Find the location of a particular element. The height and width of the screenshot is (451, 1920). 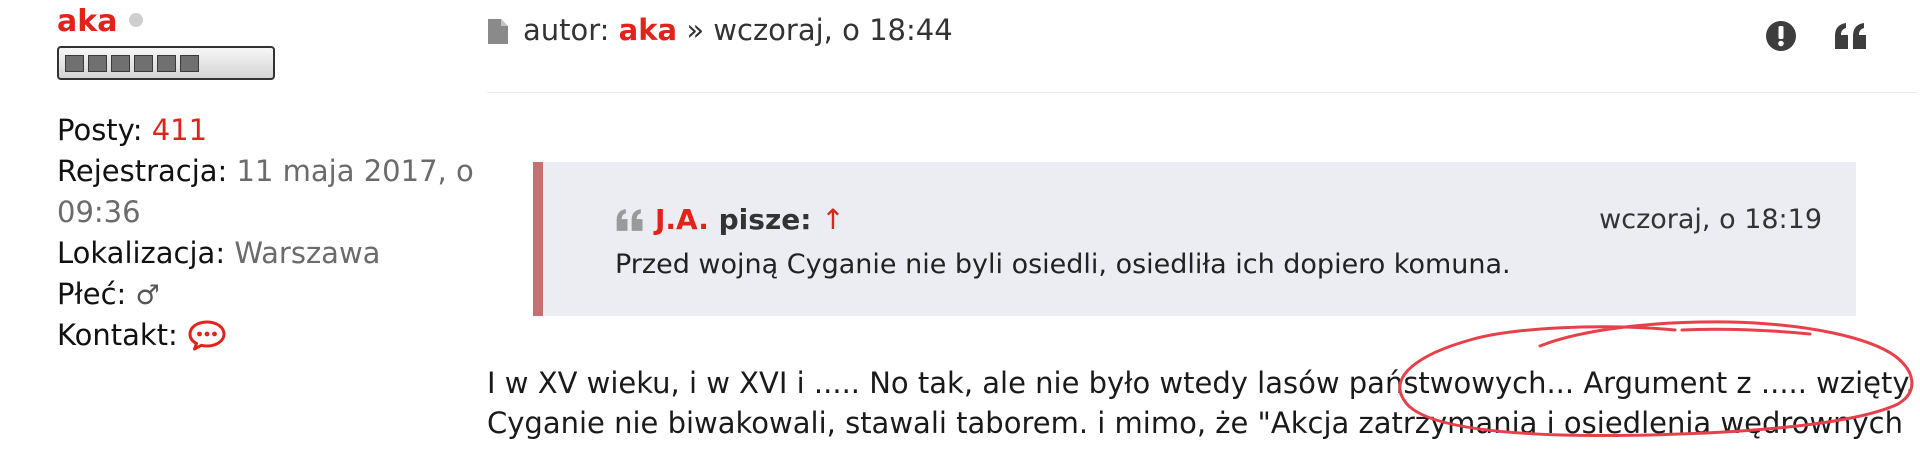

registration-field: Rejestracja: 11 maja 2017, o is located at coordinates (265, 171).